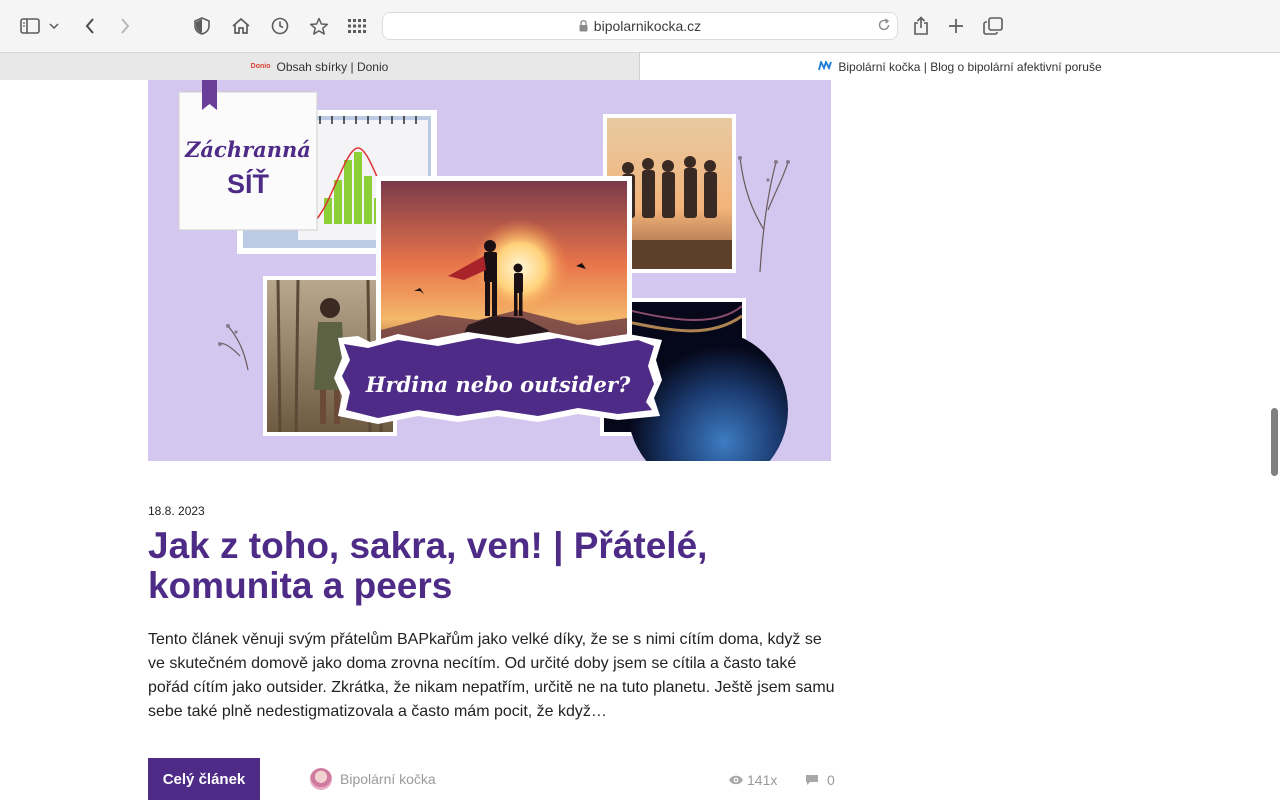 The image size is (1280, 800). I want to click on view-count: 141x, so click(752, 780).